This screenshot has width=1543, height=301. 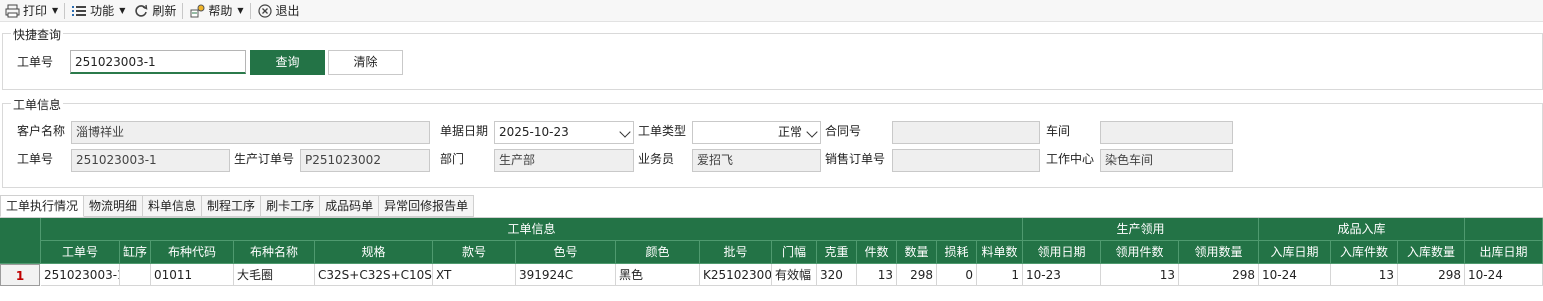 What do you see at coordinates (102, 11) in the screenshot?
I see `function-label: 功能` at bounding box center [102, 11].